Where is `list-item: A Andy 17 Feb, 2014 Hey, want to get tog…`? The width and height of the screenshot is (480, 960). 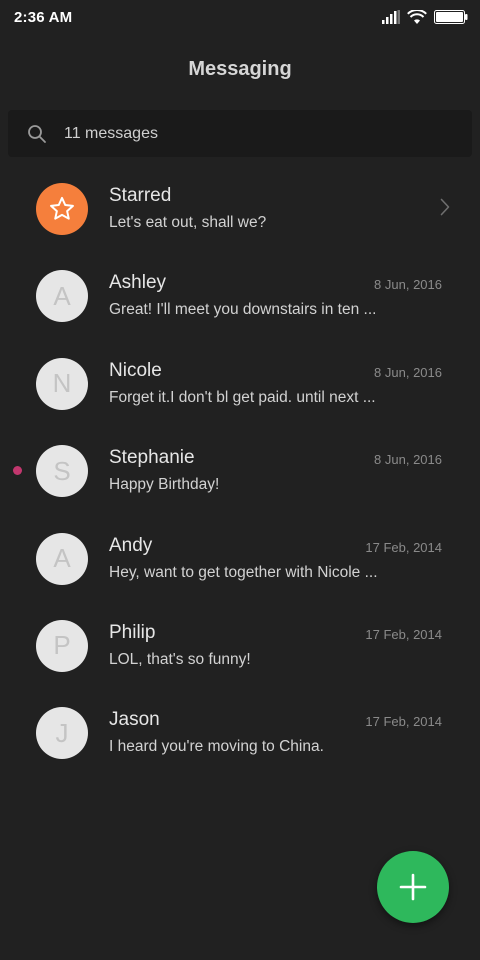
list-item: A Andy 17 Feb, 2014 Hey, want to get tog… is located at coordinates (240, 558).